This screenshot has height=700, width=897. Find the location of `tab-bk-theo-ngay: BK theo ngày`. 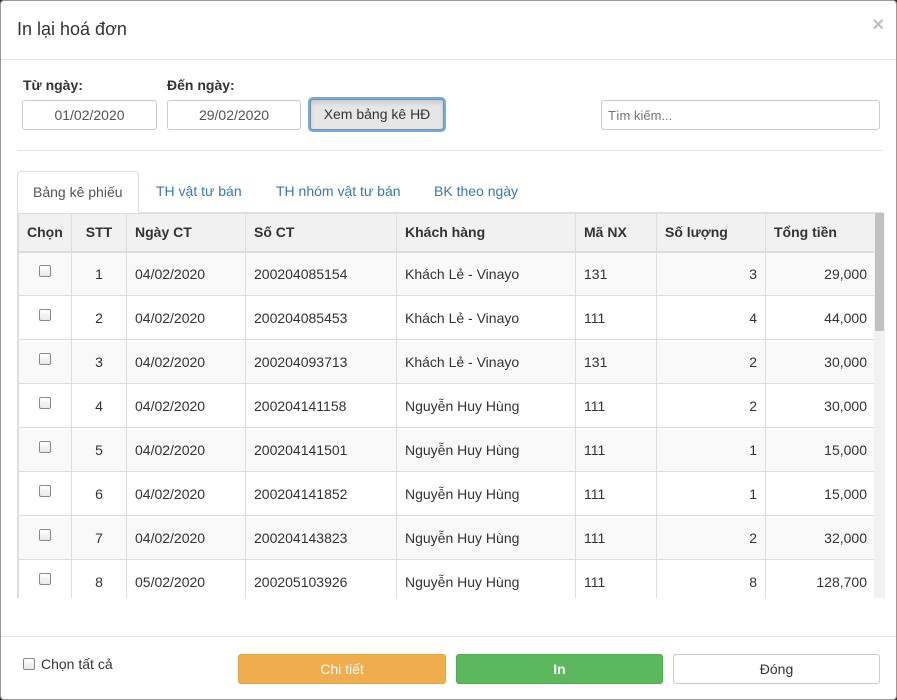

tab-bk-theo-ngay: BK theo ngày is located at coordinates (476, 192).